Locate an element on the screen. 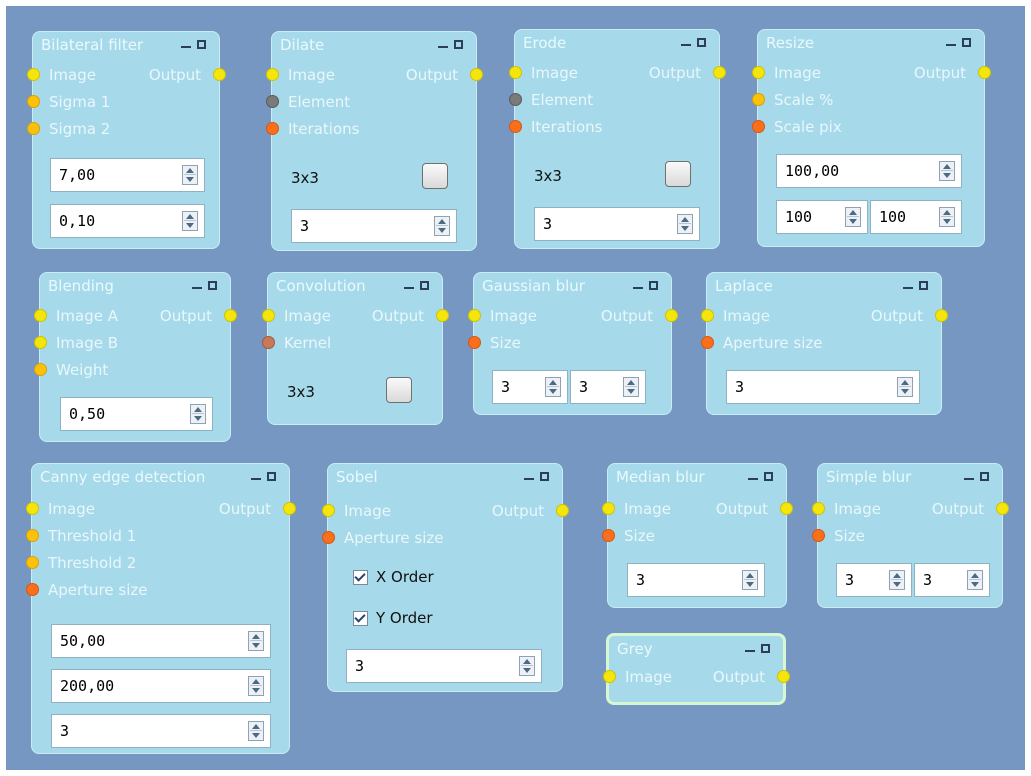  node-header: Median blur is located at coordinates (697, 478).